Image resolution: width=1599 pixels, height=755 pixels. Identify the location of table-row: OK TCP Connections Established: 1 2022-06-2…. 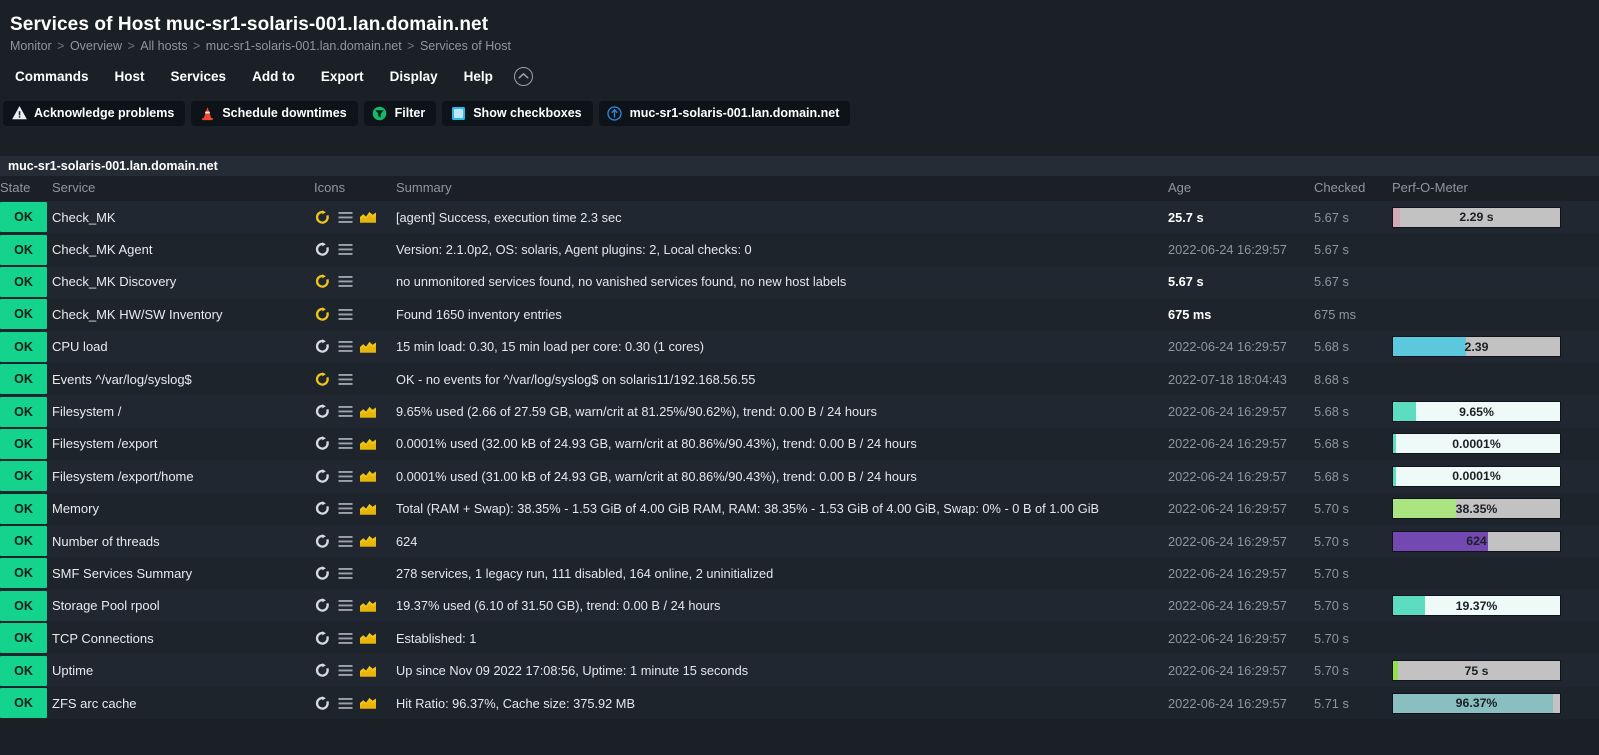
(799, 638).